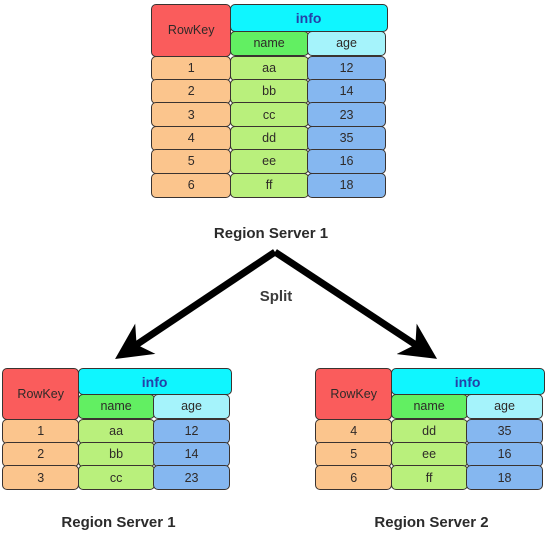 The width and height of the screenshot is (554, 534). I want to click on split-right-table-caption: Region Server 2, so click(431, 522).